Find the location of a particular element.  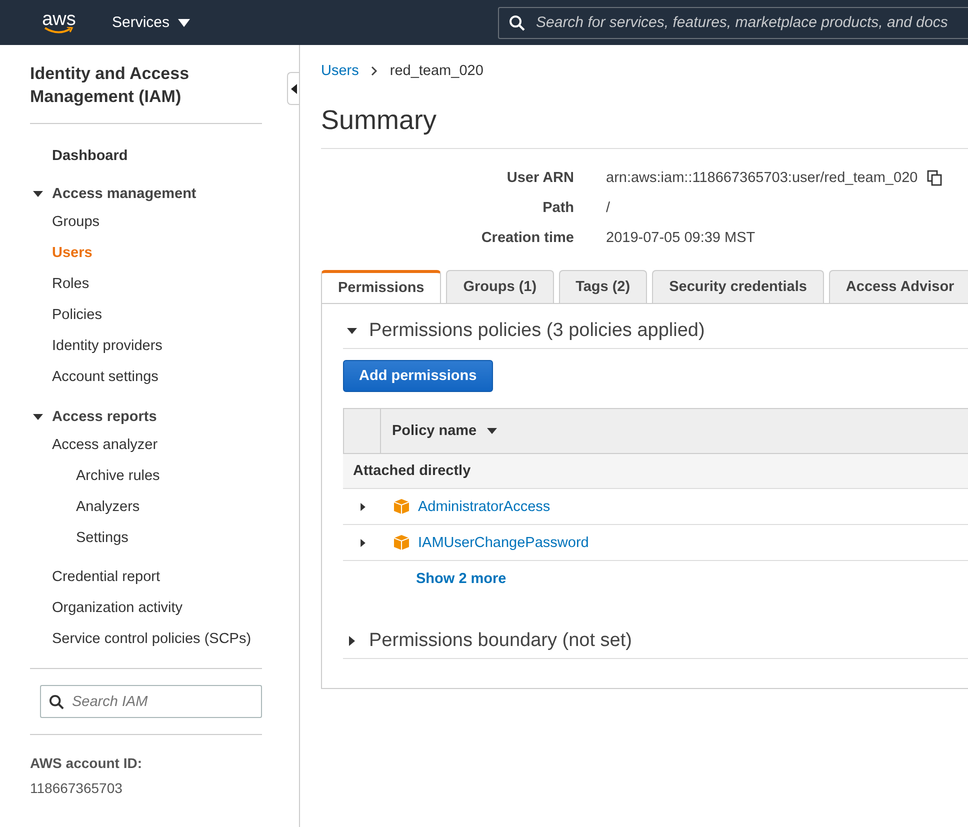

column-header: Policy name is located at coordinates (439, 431).